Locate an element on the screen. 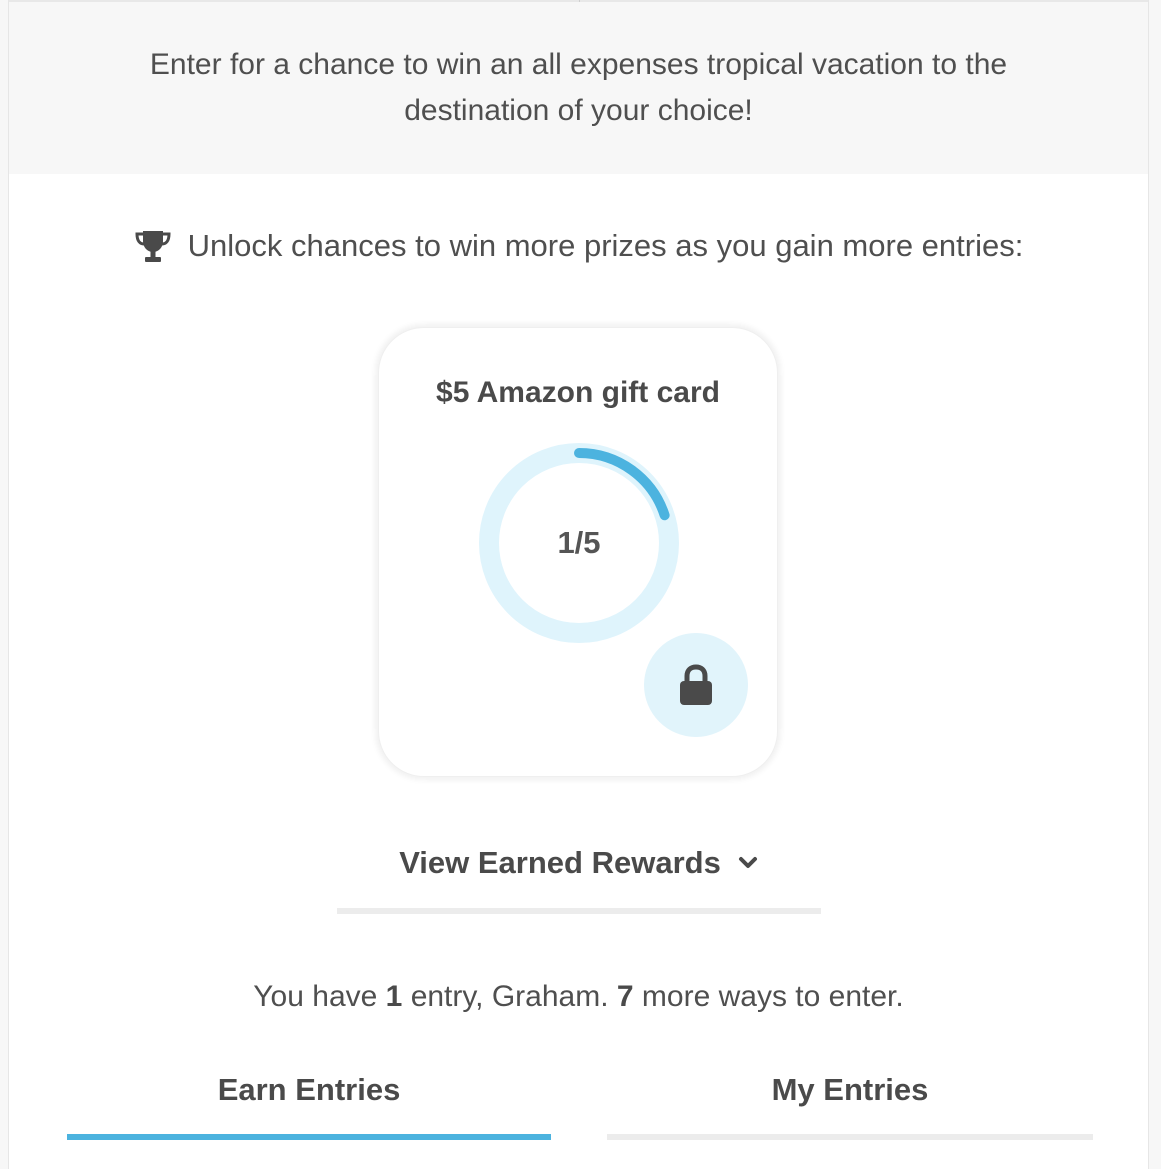 The image size is (1161, 1169). status-prefix: You have is located at coordinates (315, 996).